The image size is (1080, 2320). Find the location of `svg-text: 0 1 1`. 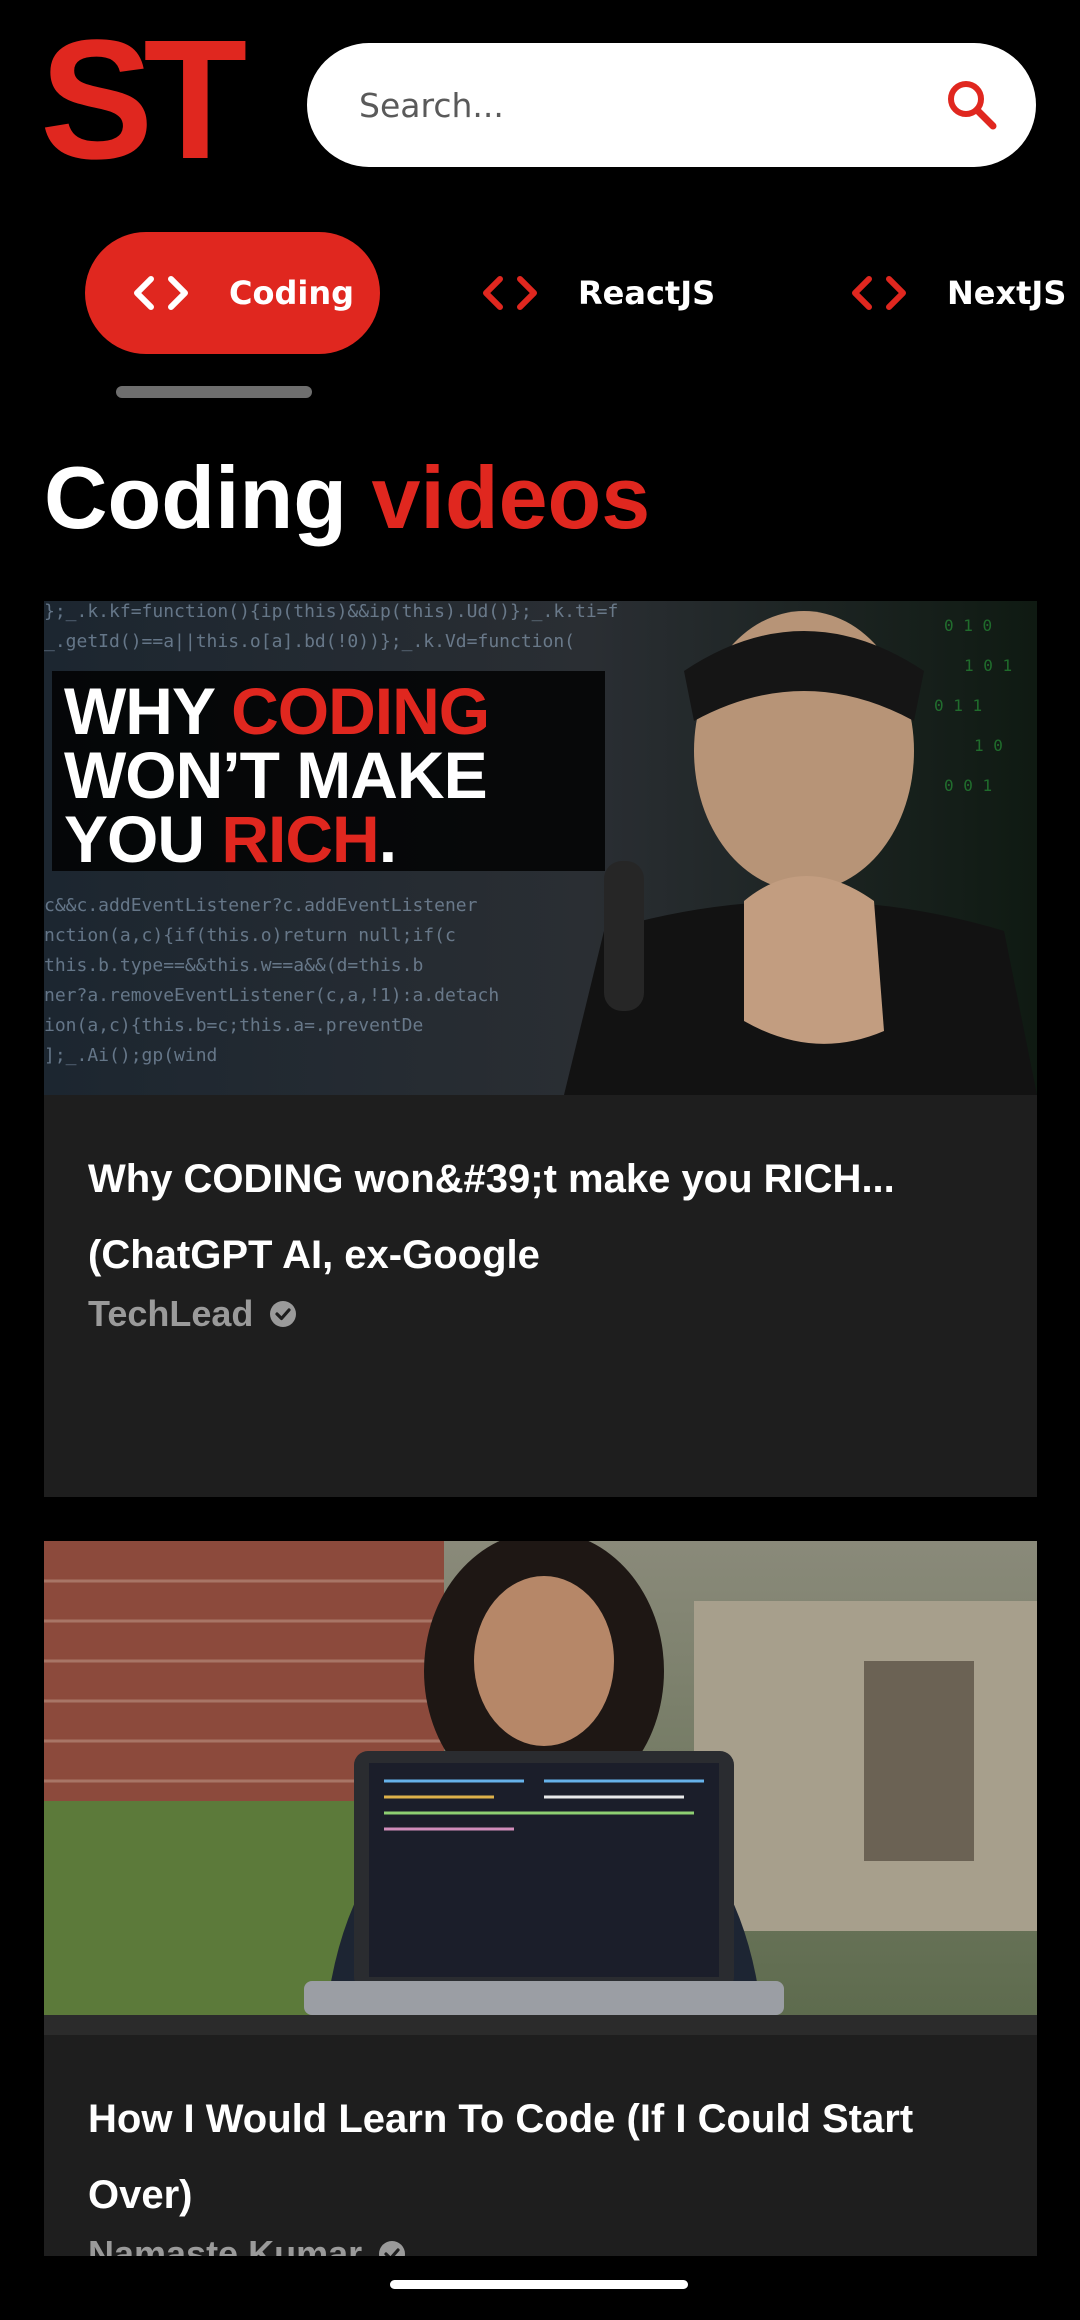

svg-text: 0 1 1 is located at coordinates (958, 705).